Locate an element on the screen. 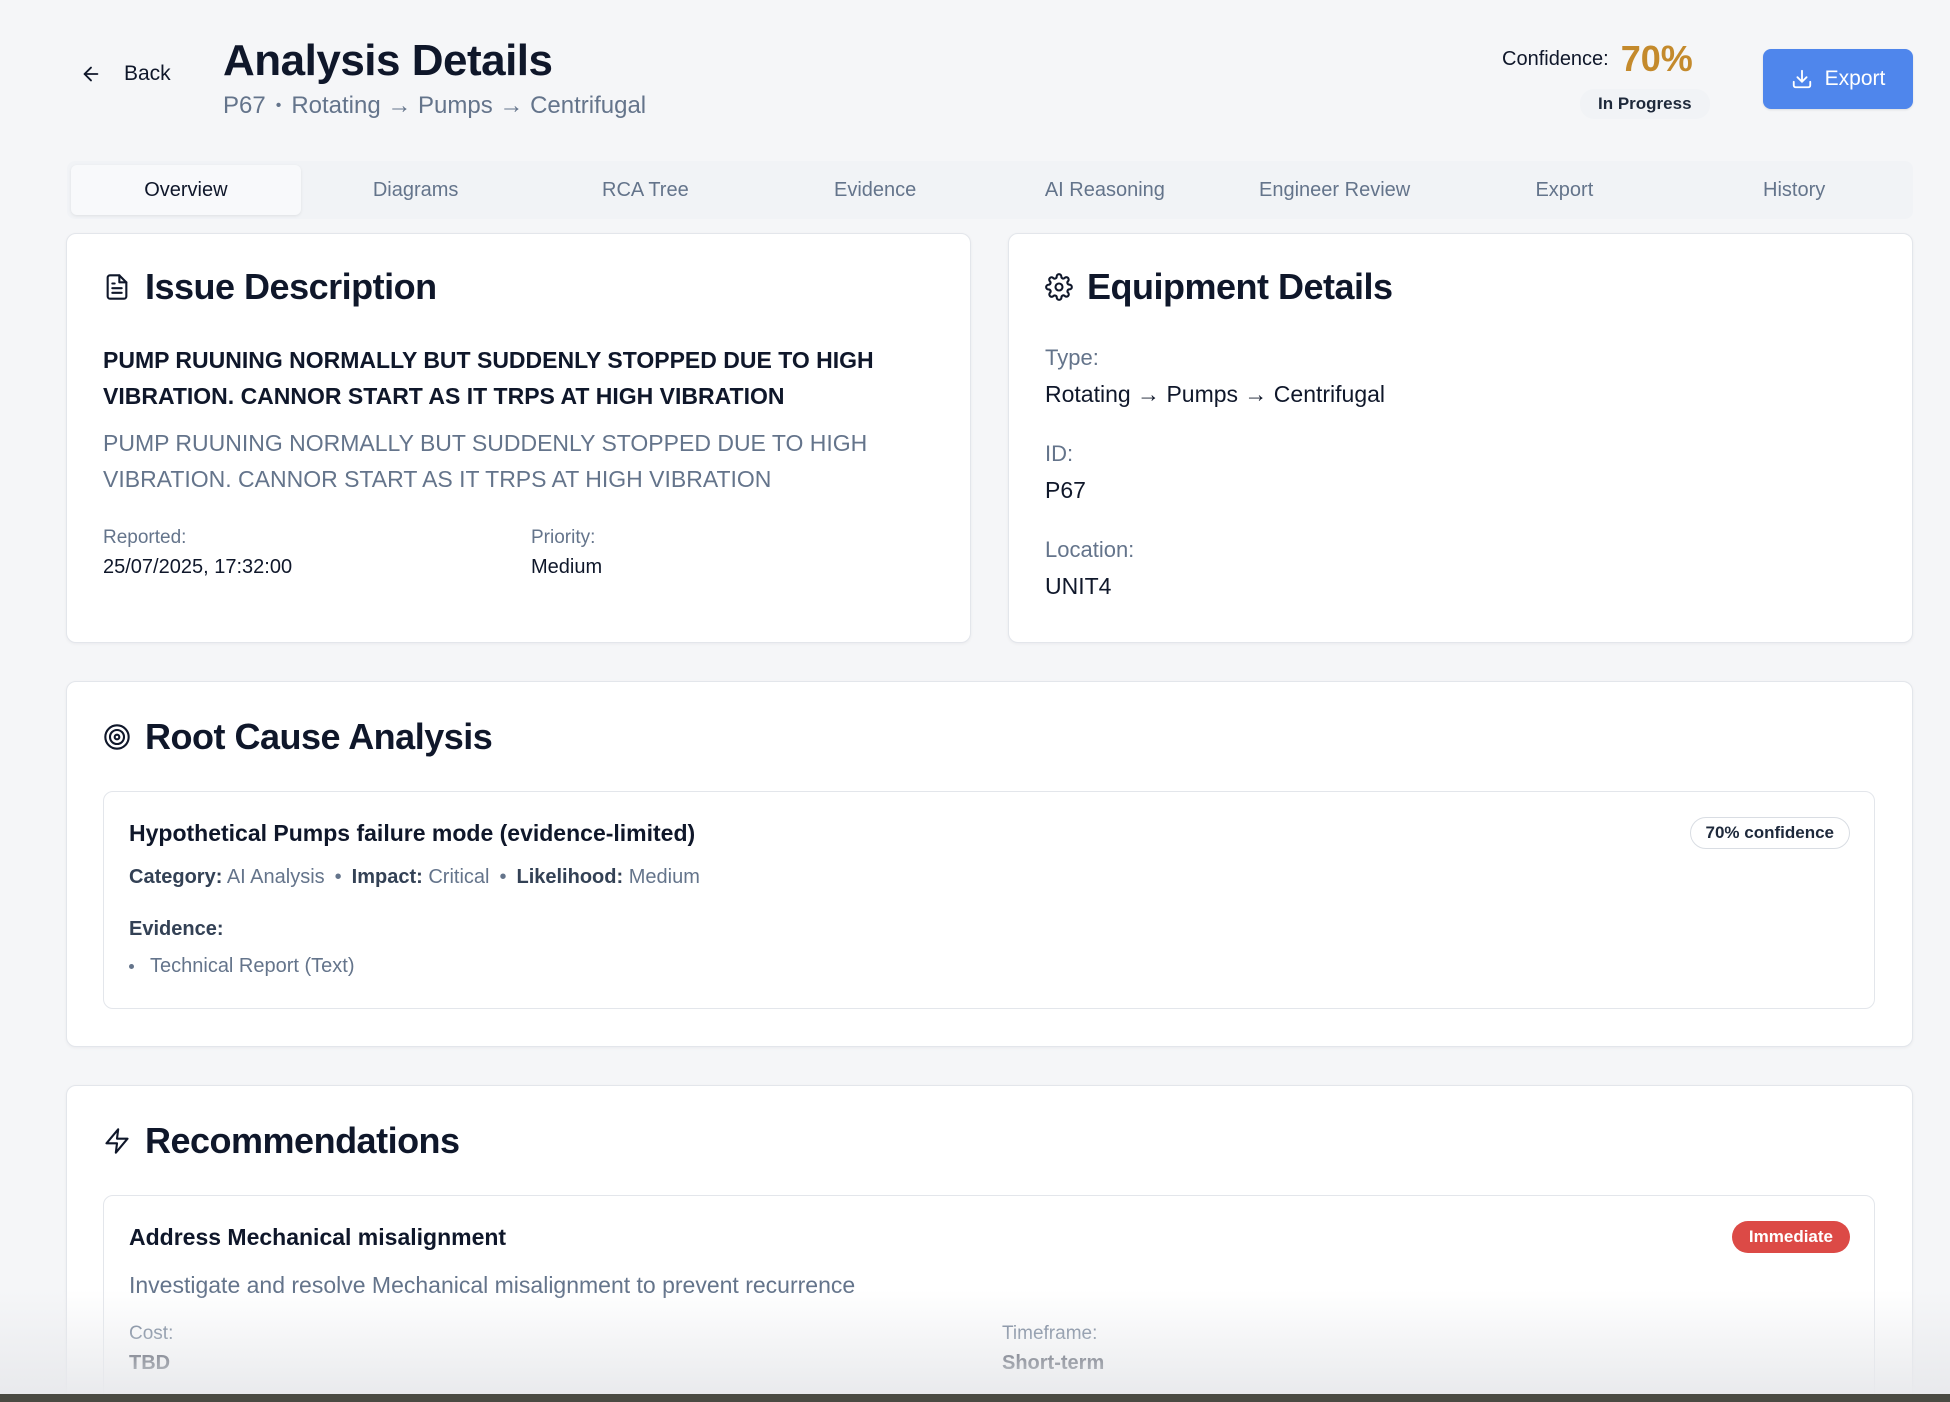 The width and height of the screenshot is (1950, 1402). impact-value: Critical is located at coordinates (459, 877).